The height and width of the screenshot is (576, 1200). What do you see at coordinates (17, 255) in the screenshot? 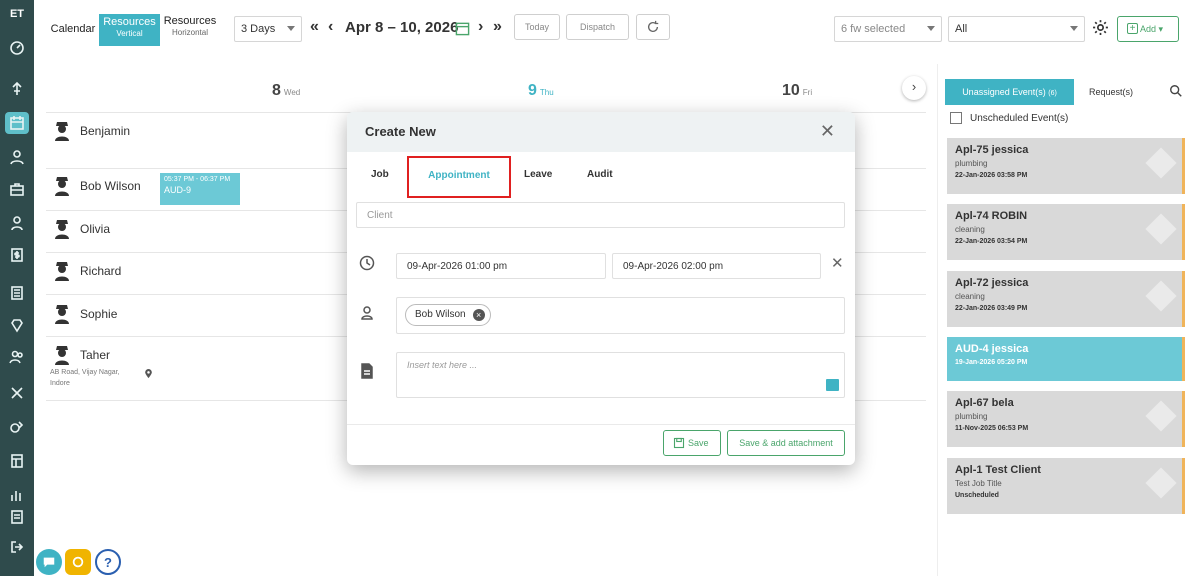
I see `dollar-icon` at bounding box center [17, 255].